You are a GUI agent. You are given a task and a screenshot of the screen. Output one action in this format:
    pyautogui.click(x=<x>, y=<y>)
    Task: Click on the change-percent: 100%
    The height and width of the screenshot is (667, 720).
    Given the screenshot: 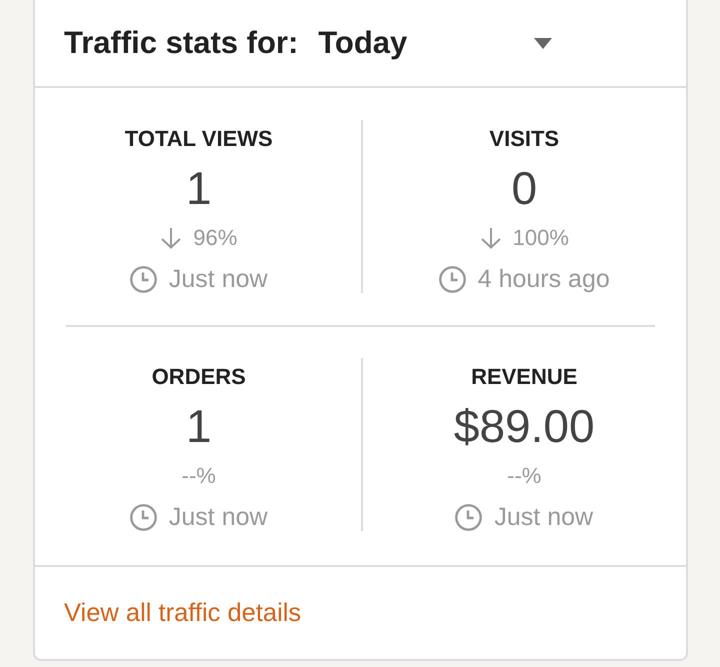 What is the action you would take?
    pyautogui.click(x=540, y=238)
    